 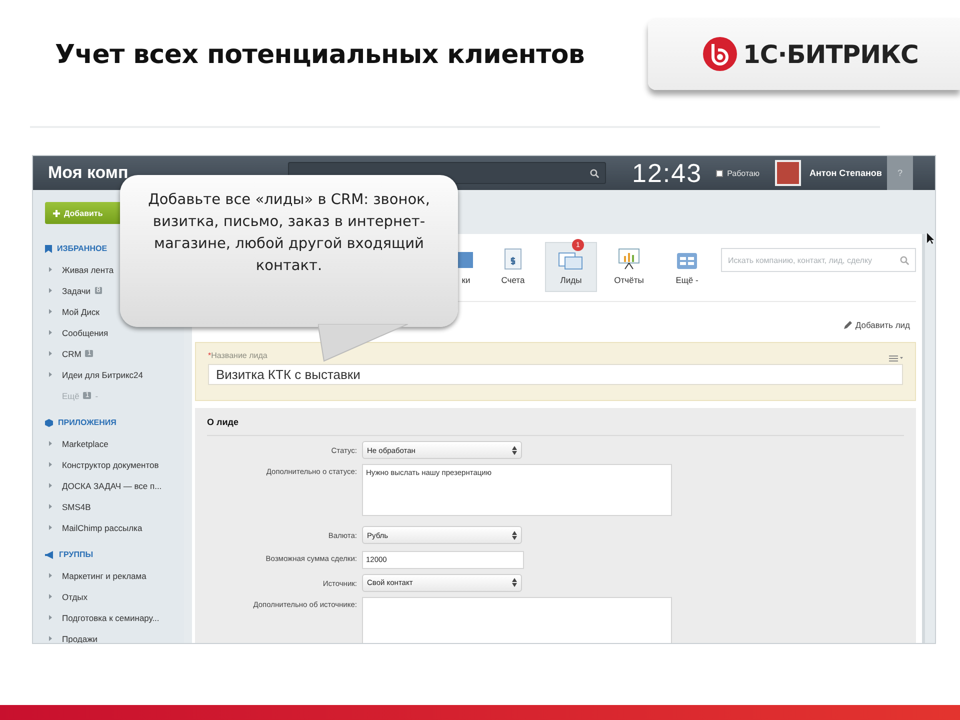 I want to click on add-lead-link: Добавить лид, so click(x=876, y=325).